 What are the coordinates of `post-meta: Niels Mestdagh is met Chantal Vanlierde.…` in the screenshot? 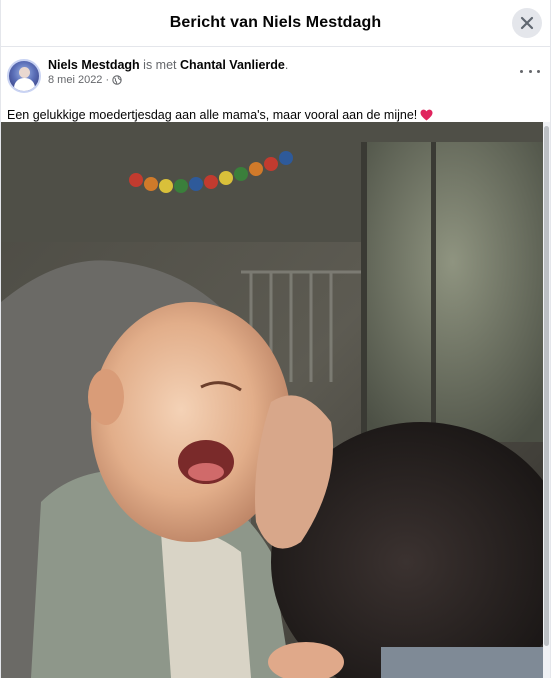 It's located at (168, 71).